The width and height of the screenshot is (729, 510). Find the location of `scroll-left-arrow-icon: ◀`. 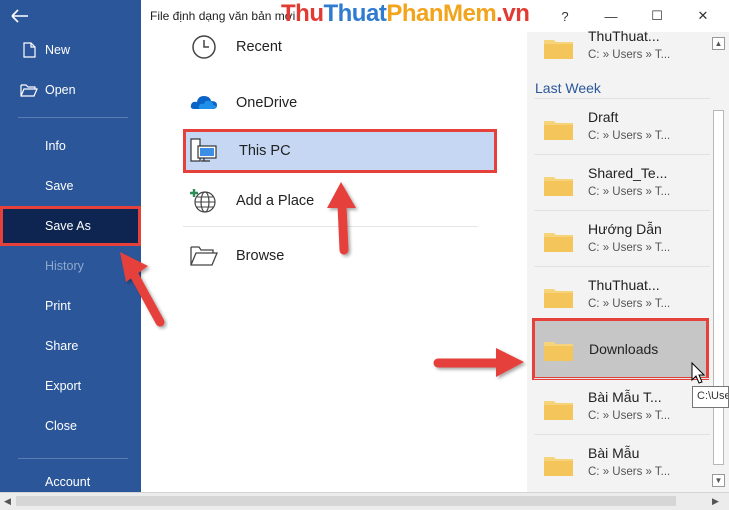

scroll-left-arrow-icon: ◀ is located at coordinates (7, 501).